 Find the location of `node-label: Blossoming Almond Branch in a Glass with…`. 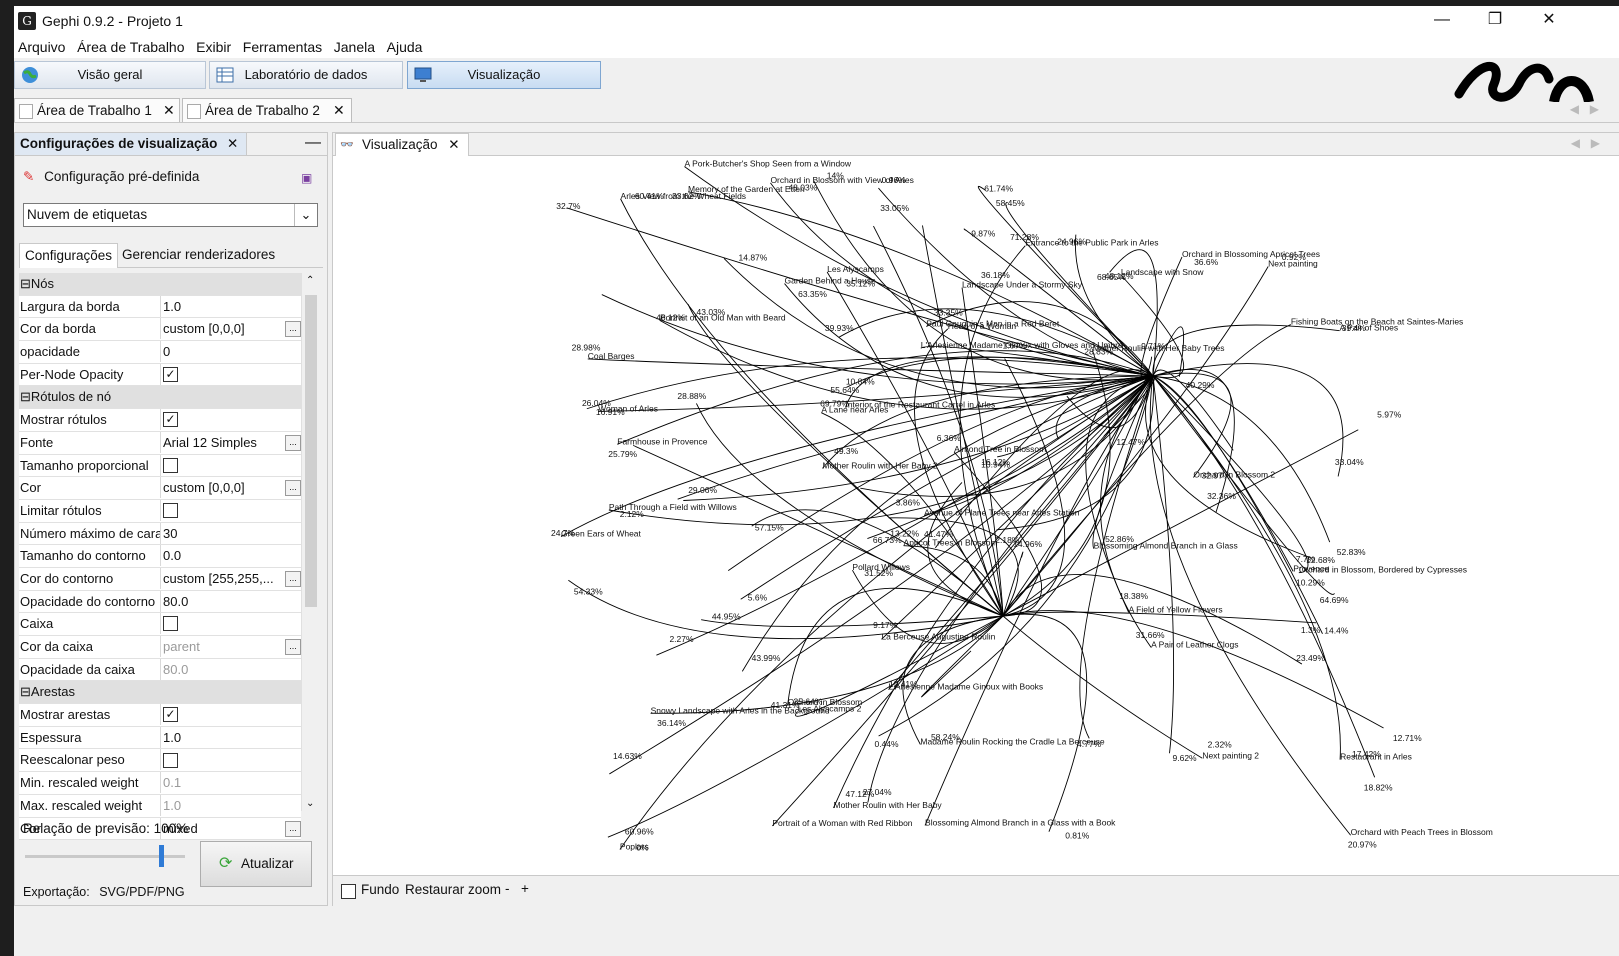

node-label: Blossoming Almond Branch in a Glass with… is located at coordinates (1020, 822).